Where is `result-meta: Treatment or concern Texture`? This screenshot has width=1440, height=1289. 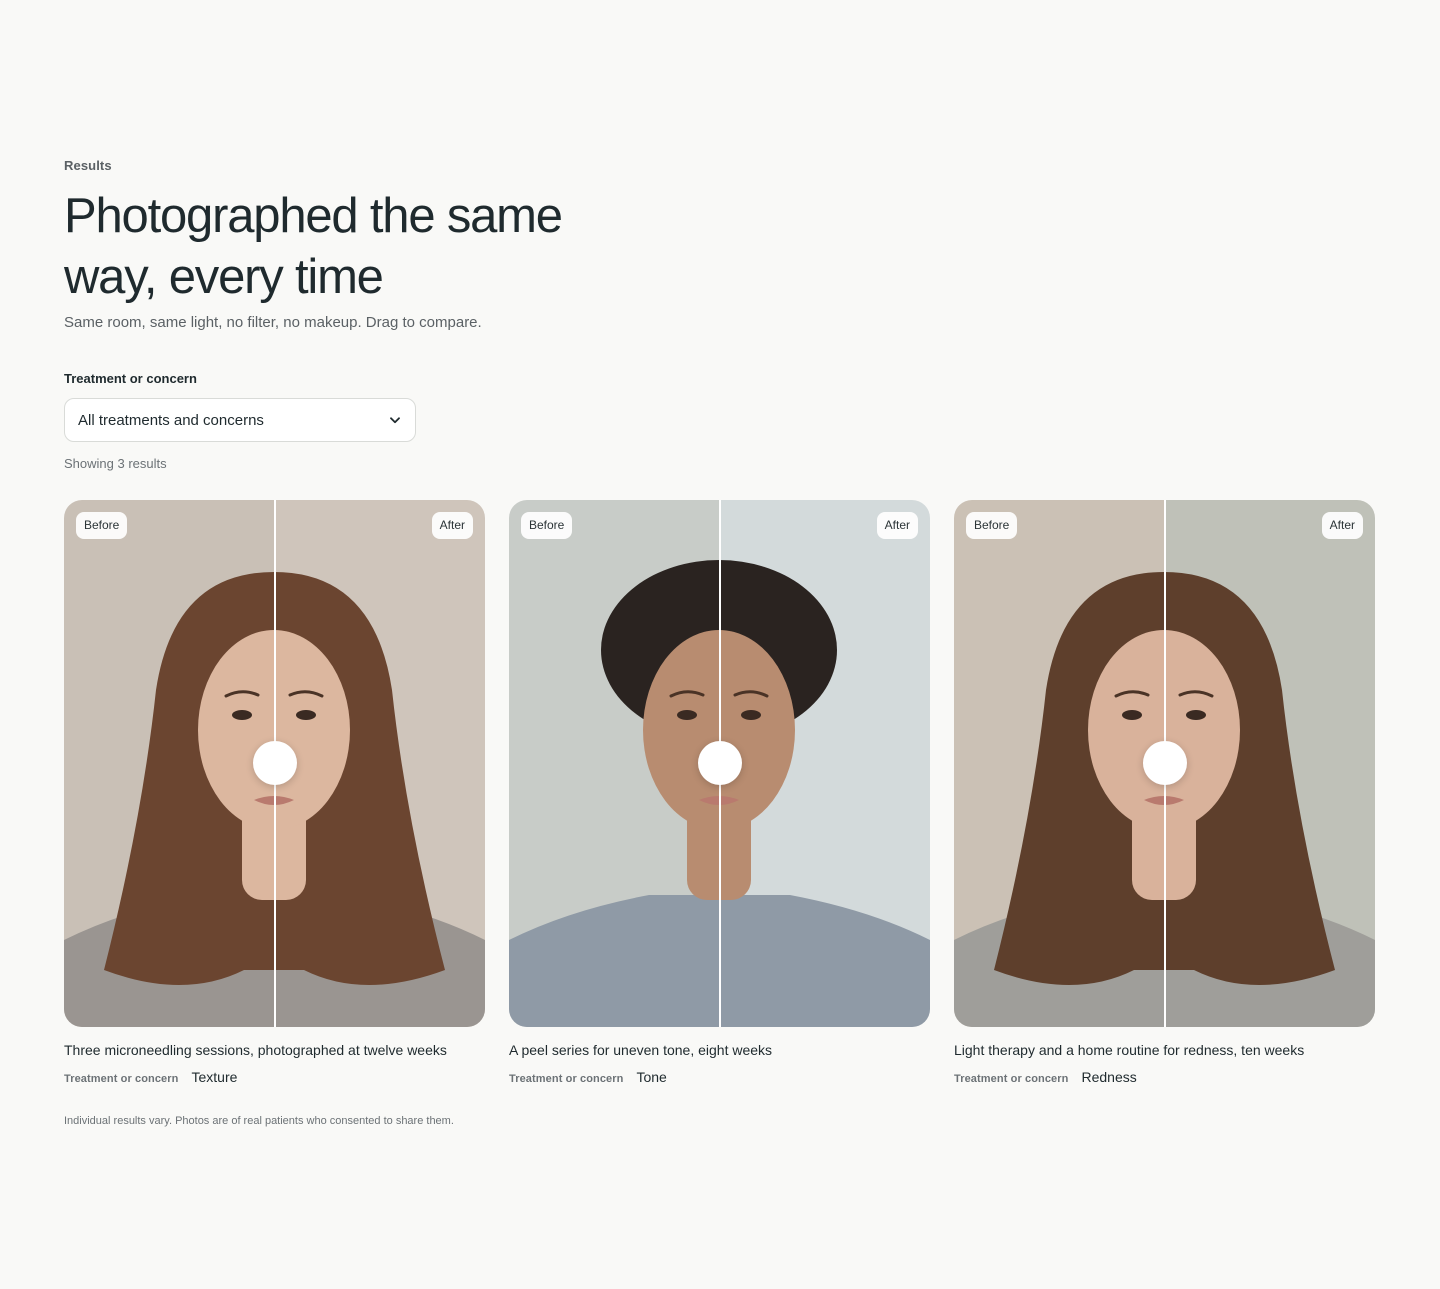
result-meta: Treatment or concern Texture is located at coordinates (274, 1077).